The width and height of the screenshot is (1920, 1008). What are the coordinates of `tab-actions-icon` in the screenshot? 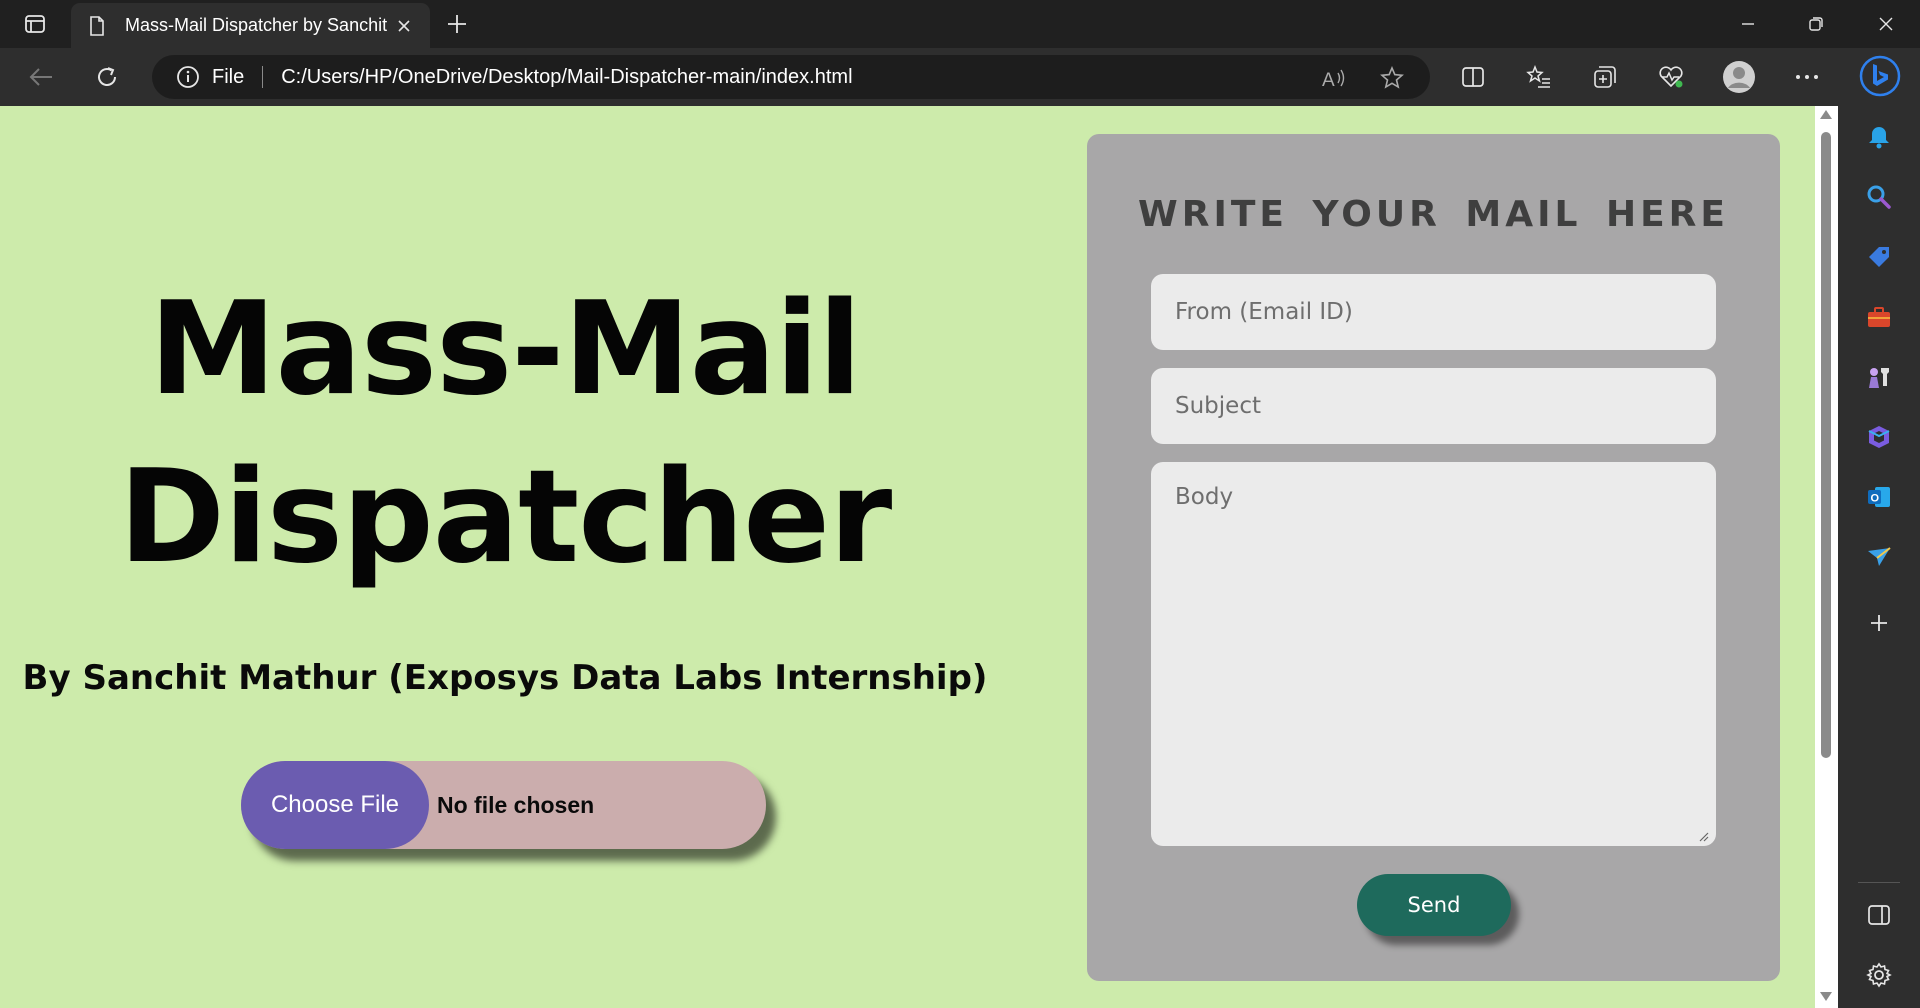 It's located at (35, 24).